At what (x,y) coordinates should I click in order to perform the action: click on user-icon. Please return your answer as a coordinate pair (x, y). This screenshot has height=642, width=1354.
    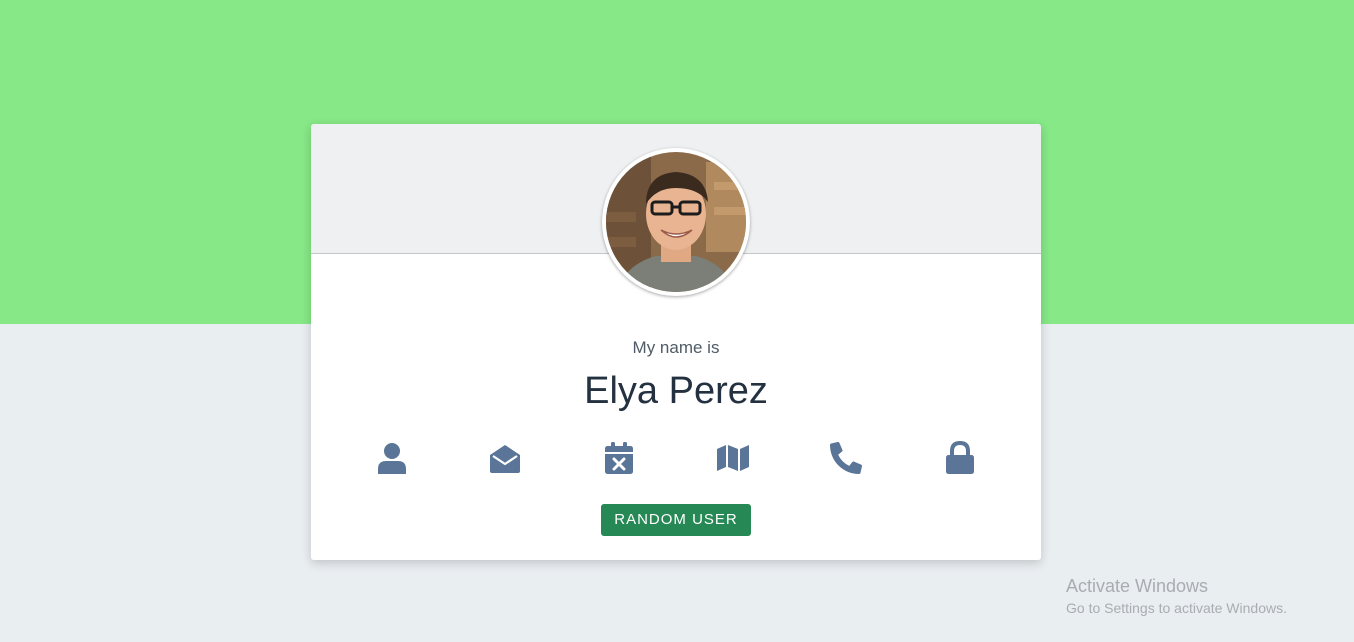
    Looking at the image, I should click on (392, 458).